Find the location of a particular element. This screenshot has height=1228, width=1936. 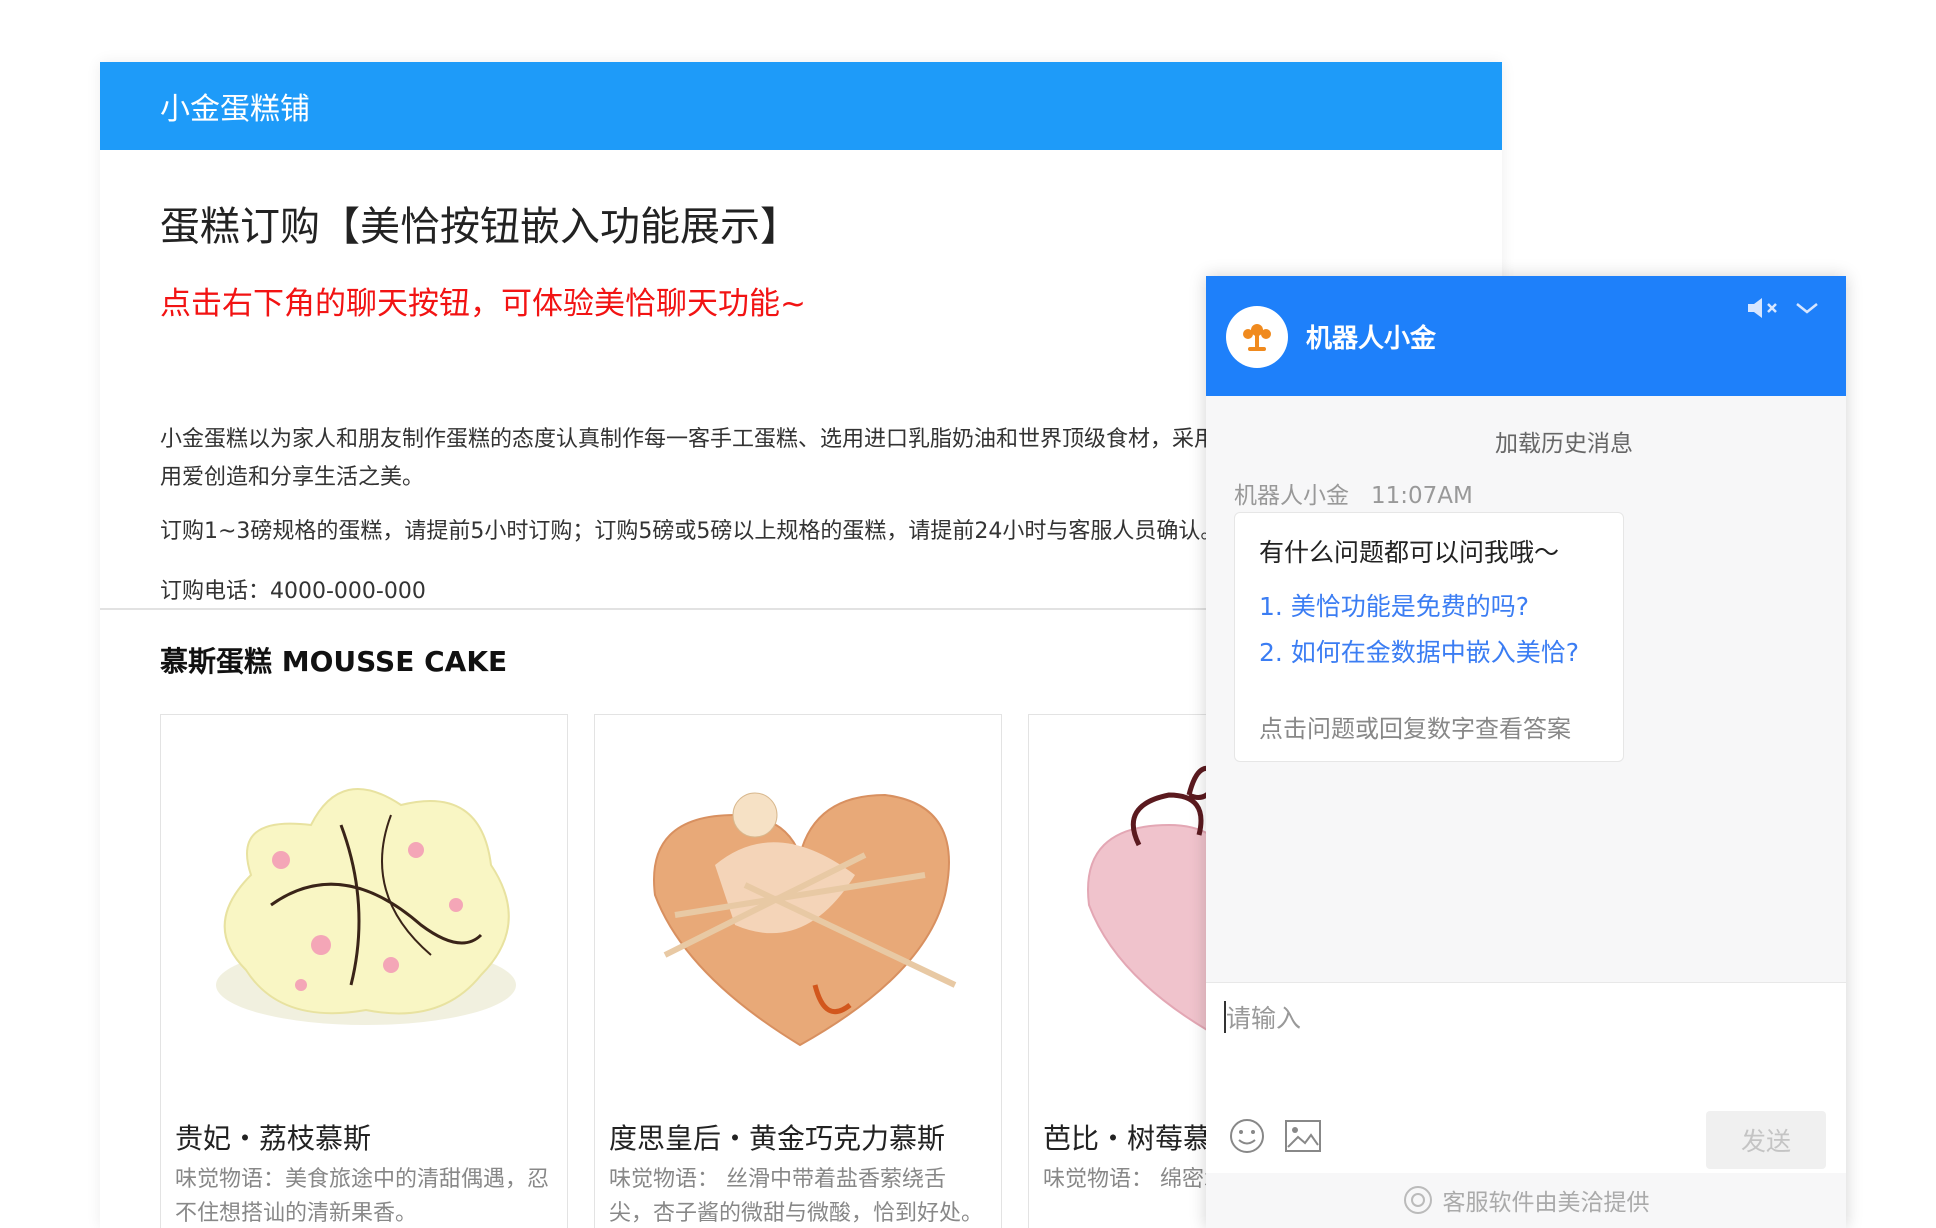

send-button: 发送 is located at coordinates (1766, 1140).